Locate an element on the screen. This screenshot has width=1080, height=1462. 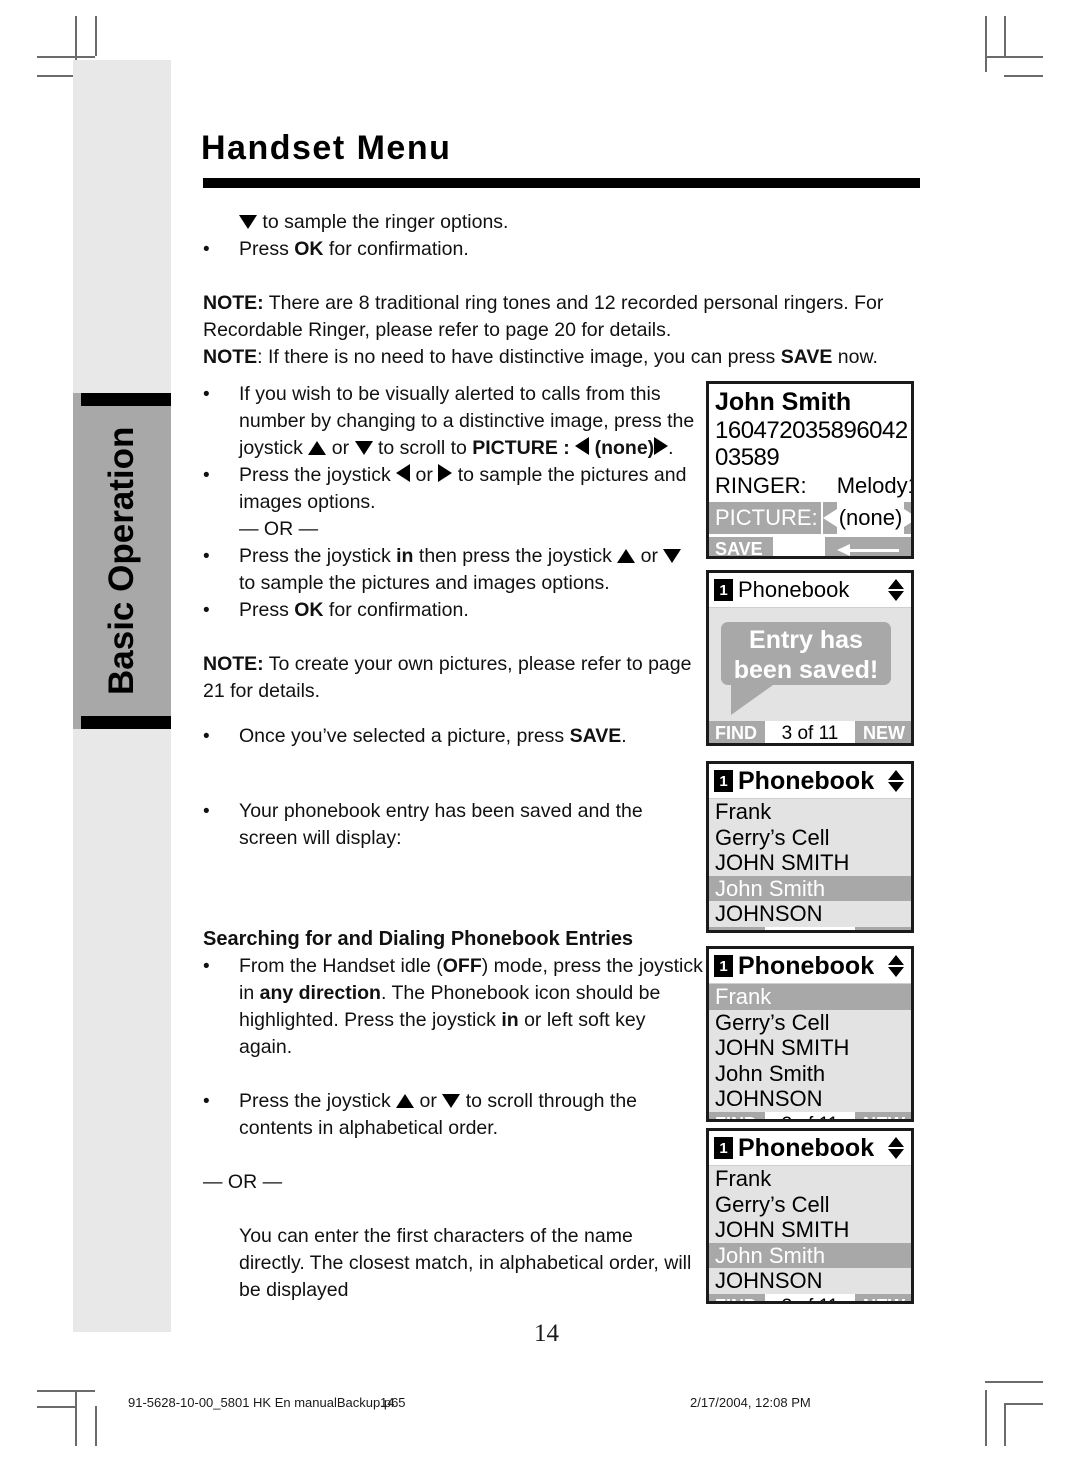
lcd2-softkey-new: NEW is located at coordinates (883, 732).